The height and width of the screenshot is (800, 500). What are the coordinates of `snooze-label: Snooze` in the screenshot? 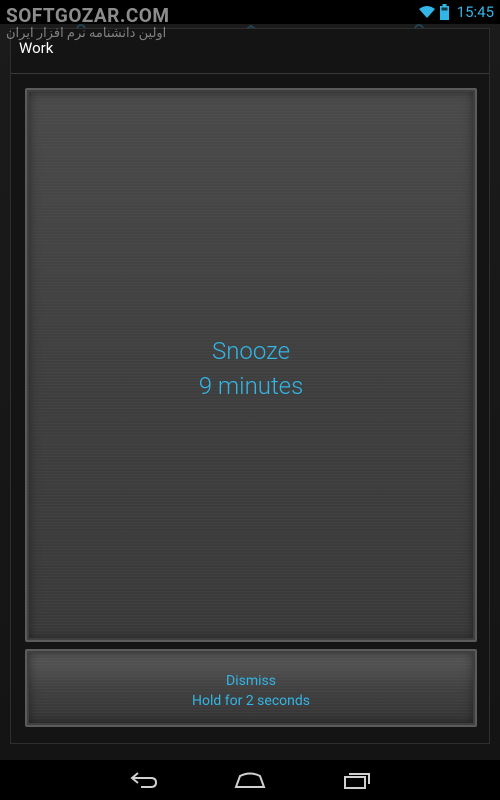 It's located at (251, 351).